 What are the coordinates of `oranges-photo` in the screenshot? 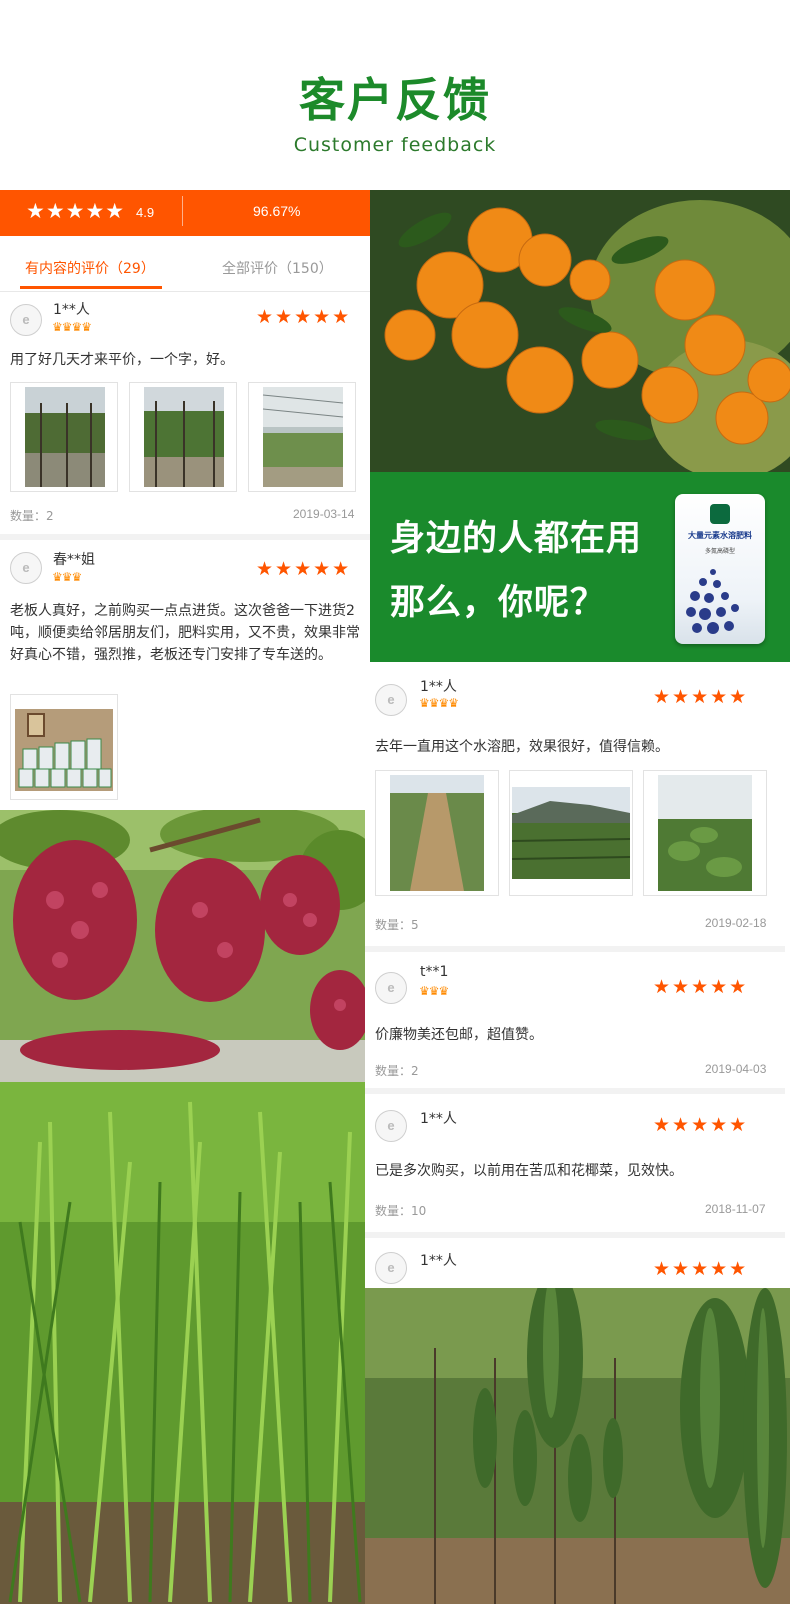 It's located at (580, 331).